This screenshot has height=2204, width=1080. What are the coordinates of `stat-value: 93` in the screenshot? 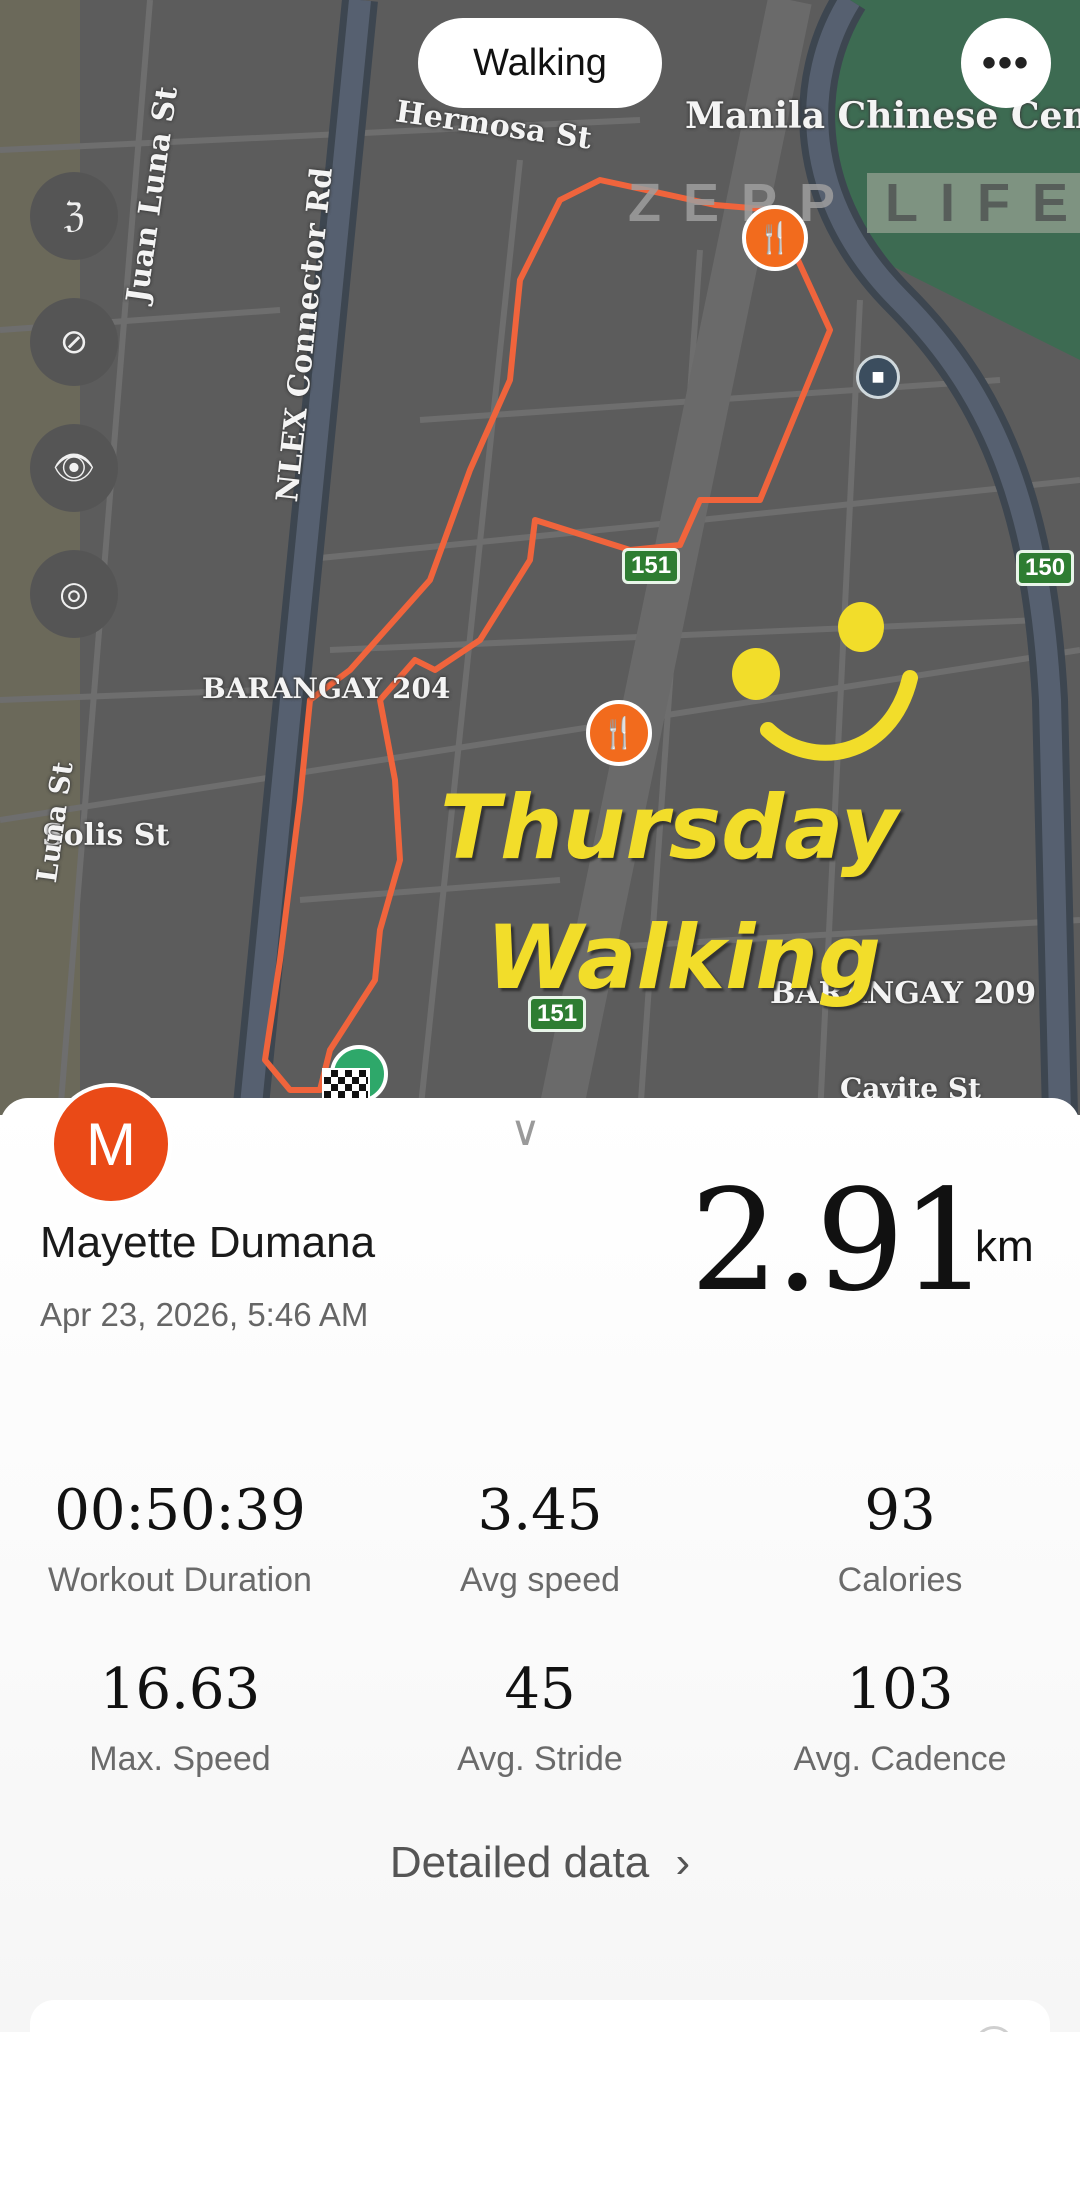 It's located at (900, 1510).